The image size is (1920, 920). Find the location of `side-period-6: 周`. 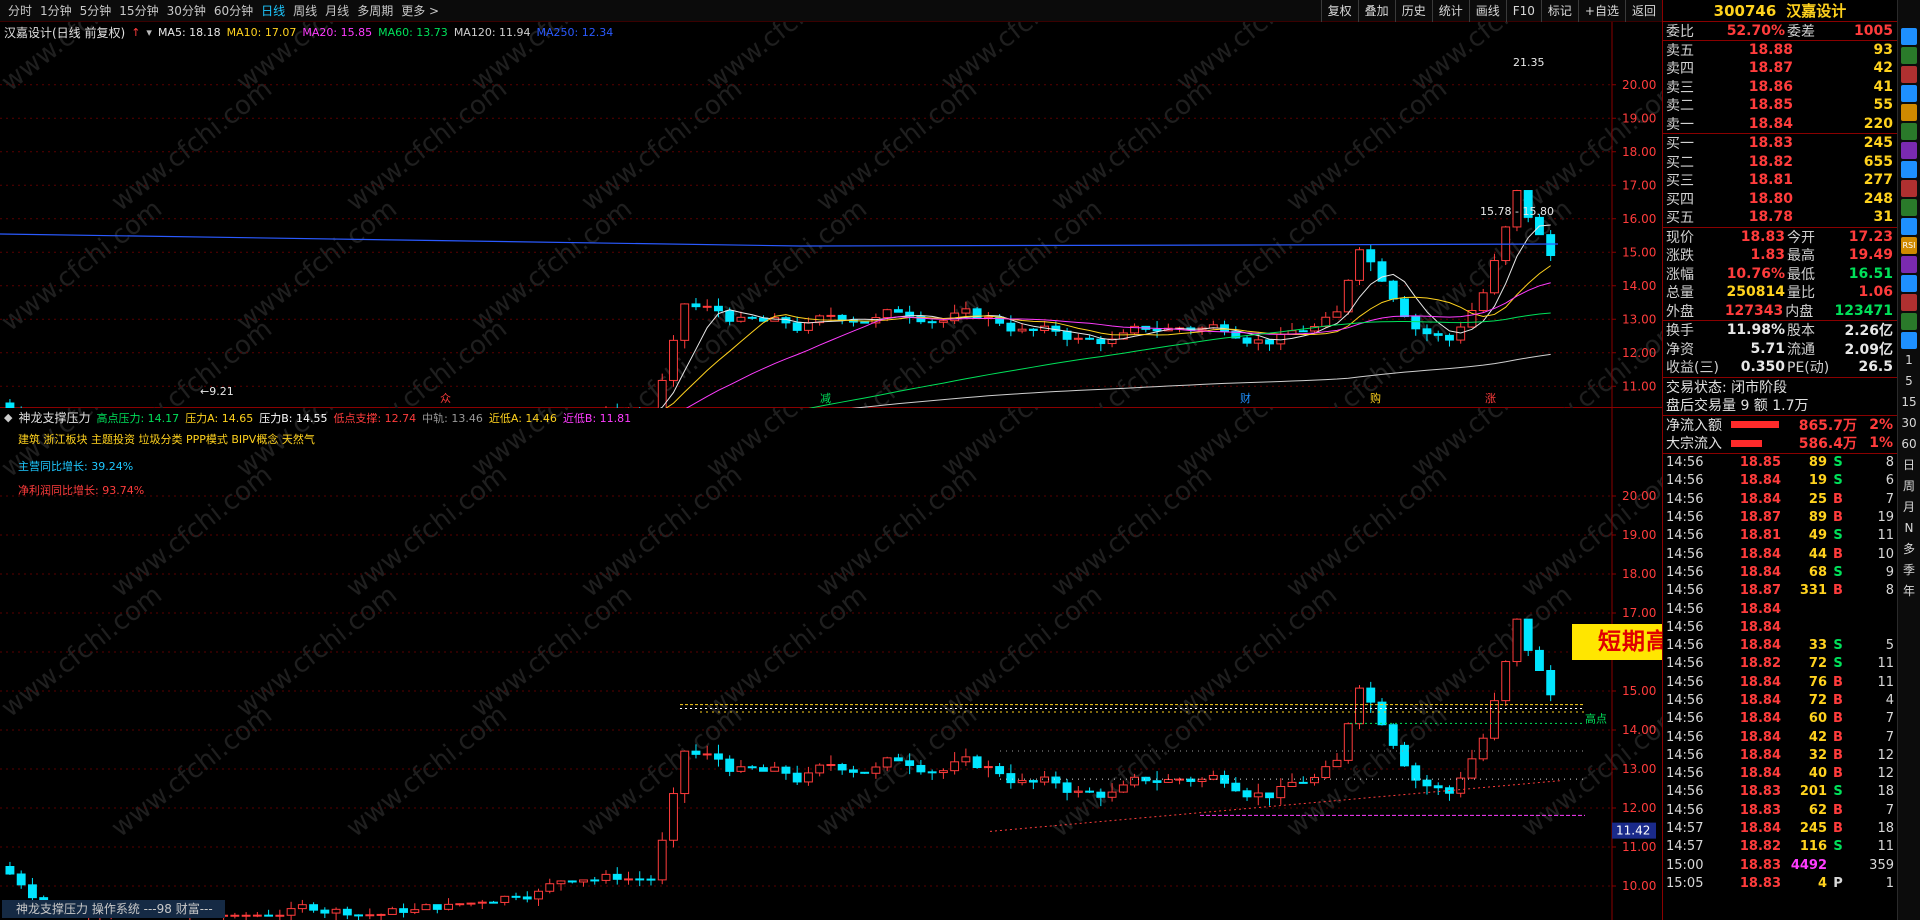

side-period-6: 周 is located at coordinates (1909, 486).